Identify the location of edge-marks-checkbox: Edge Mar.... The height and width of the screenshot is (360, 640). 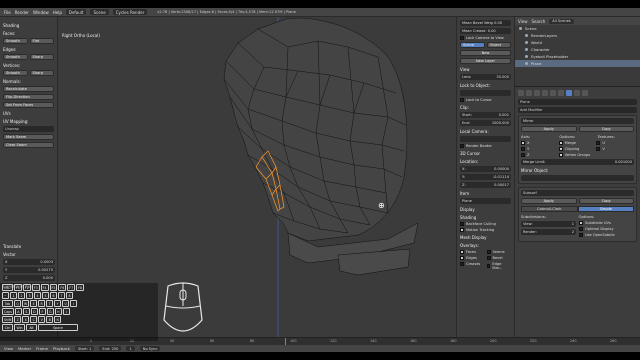
(499, 266).